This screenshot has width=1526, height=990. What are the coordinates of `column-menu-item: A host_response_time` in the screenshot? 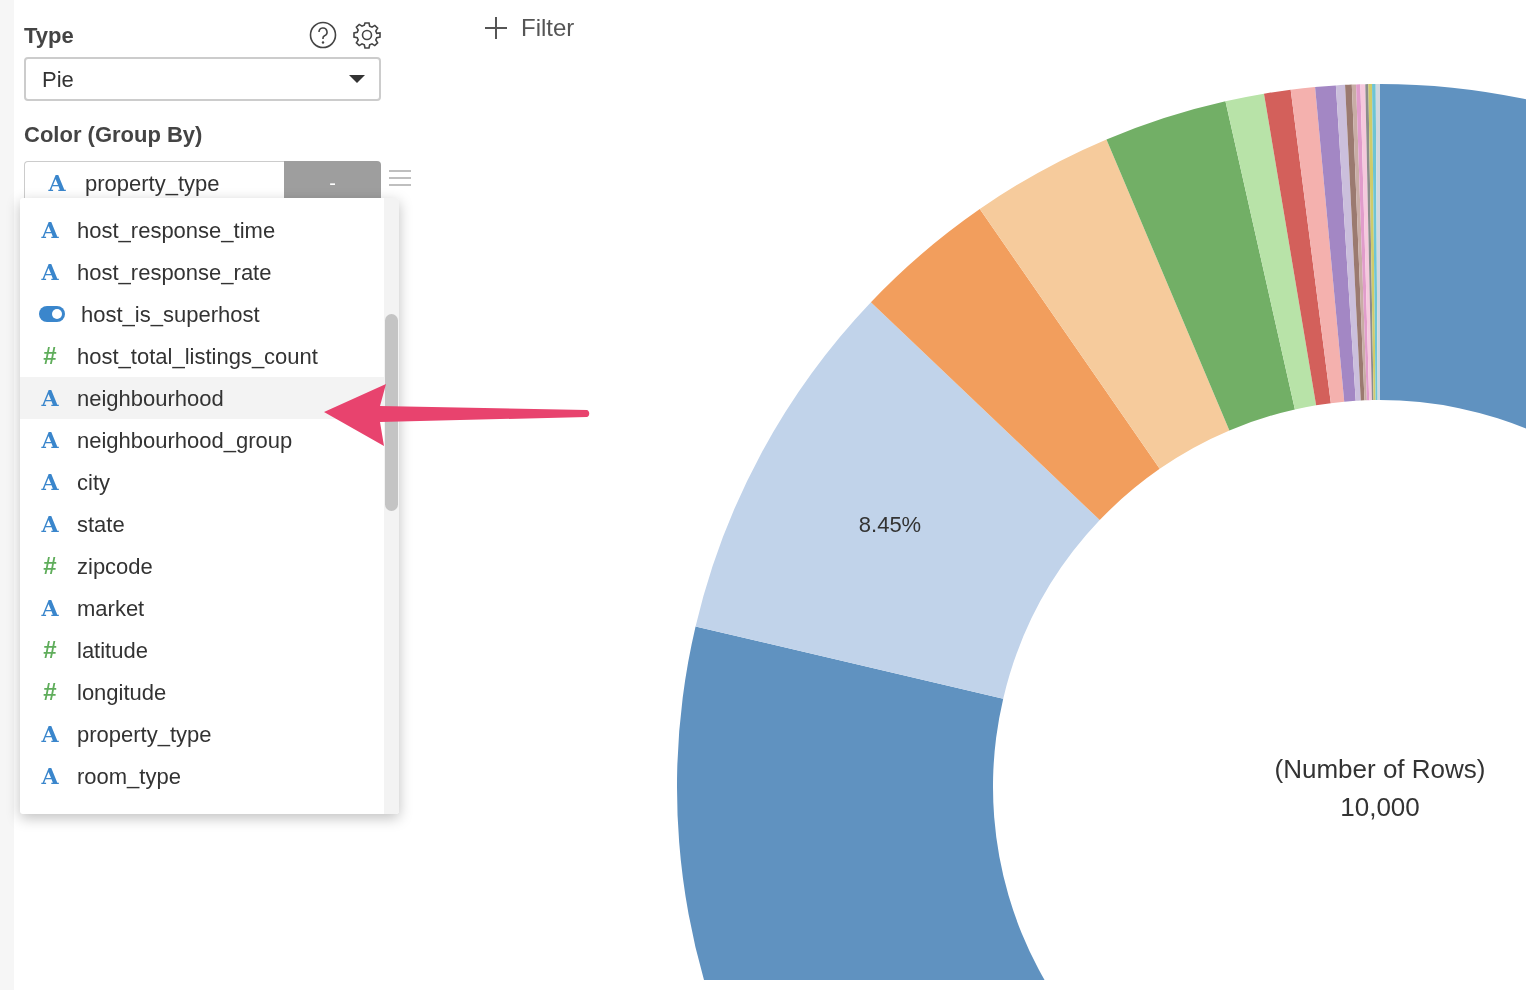 It's located at (202, 230).